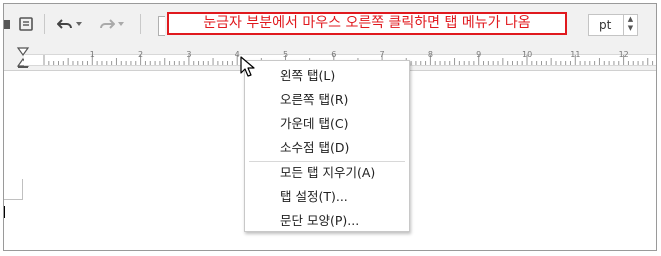 This screenshot has height=256, width=661. I want to click on ruler-number: 10, so click(527, 54).